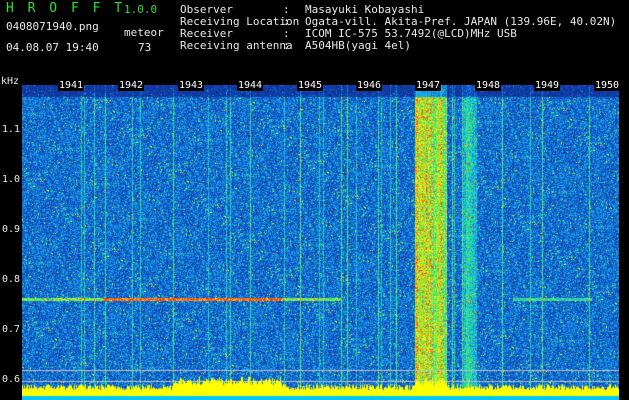 This screenshot has height=400, width=629. What do you see at coordinates (191, 85) in the screenshot?
I see `x-tick-label: 1943` at bounding box center [191, 85].